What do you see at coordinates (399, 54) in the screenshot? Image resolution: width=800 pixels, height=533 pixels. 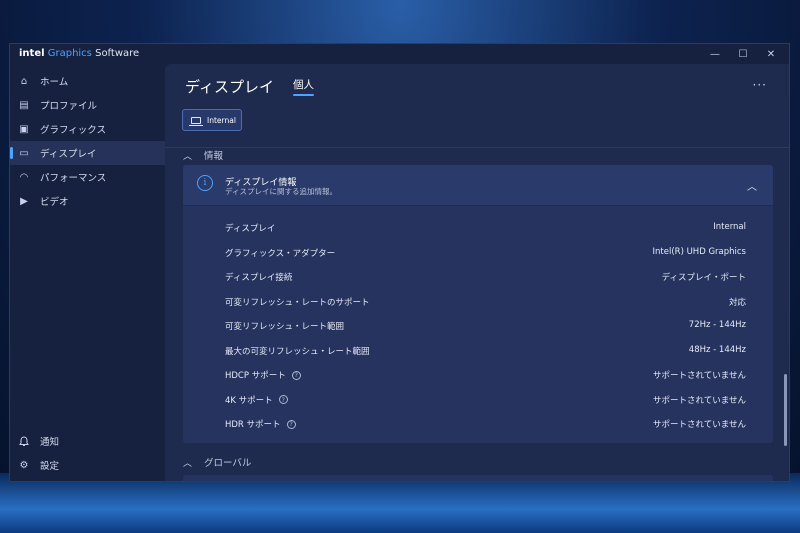 I see `title-bar: intel Graphics Software — ☐ ✕` at bounding box center [399, 54].